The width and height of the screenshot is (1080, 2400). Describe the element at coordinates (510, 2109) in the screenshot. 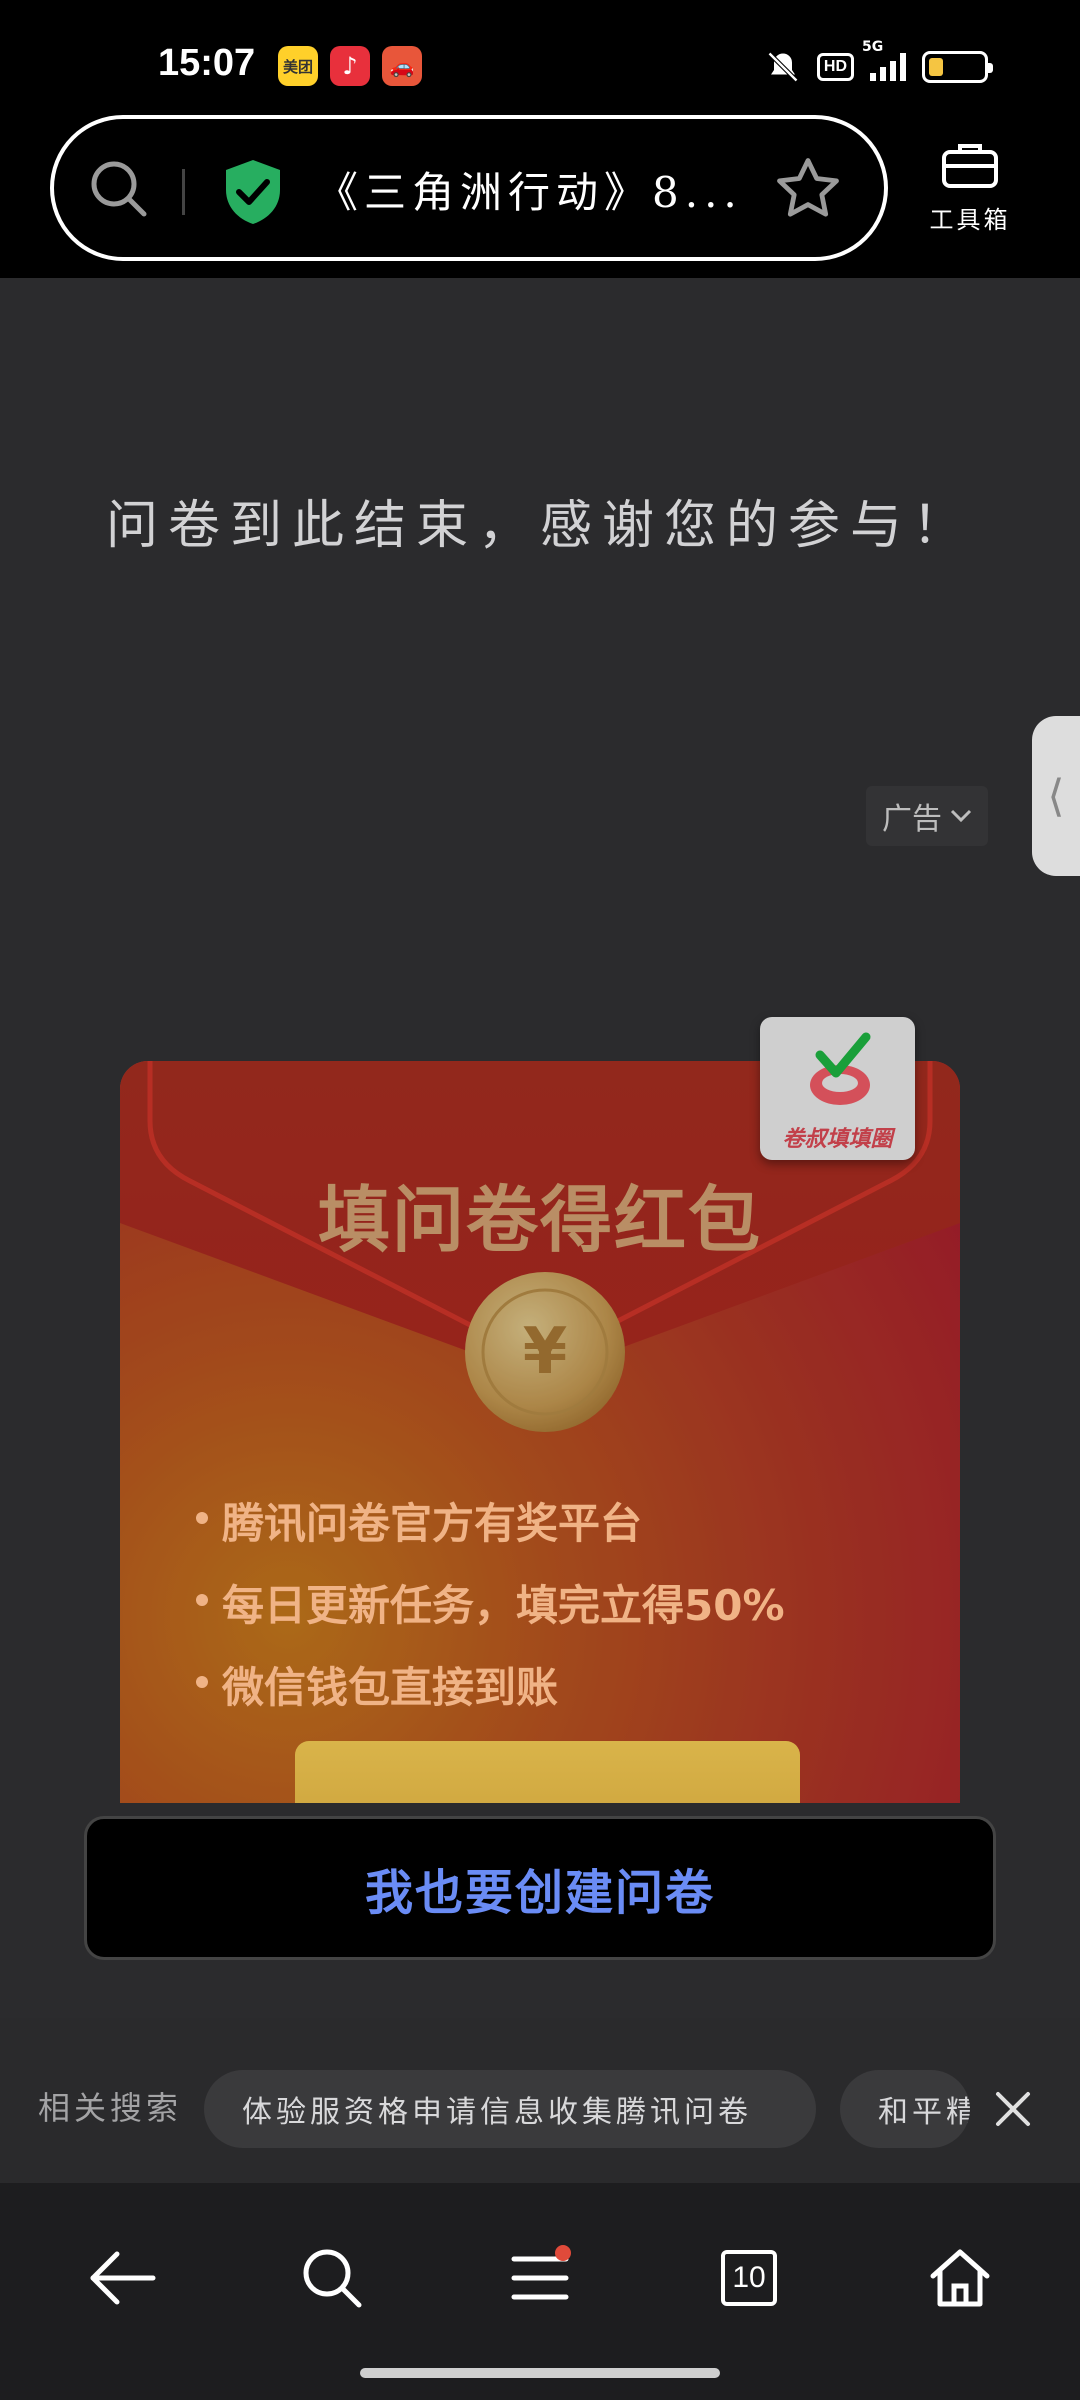

I see `related-search-chip: 体验服资格申请信息收集腾讯问卷` at that location.